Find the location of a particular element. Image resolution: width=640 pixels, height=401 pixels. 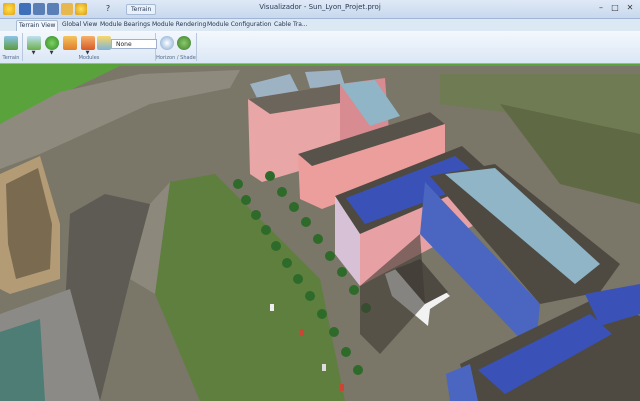

maximize-button: □ is located at coordinates (615, 8).